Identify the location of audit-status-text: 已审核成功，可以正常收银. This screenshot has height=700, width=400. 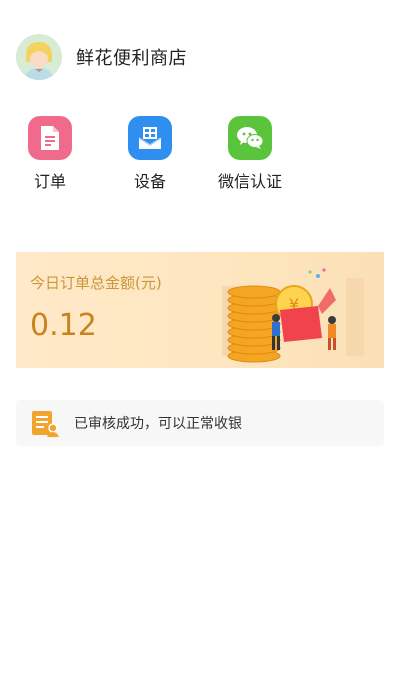
(158, 424).